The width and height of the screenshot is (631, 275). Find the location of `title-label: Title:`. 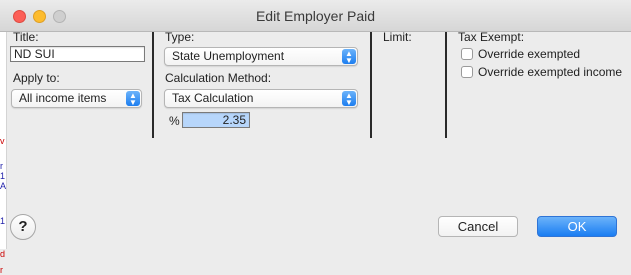

title-label: Title: is located at coordinates (26, 37).